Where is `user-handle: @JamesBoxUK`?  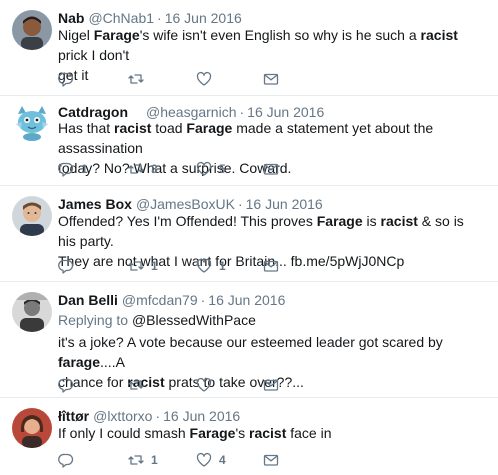
user-handle: @JamesBoxUK is located at coordinates (185, 204).